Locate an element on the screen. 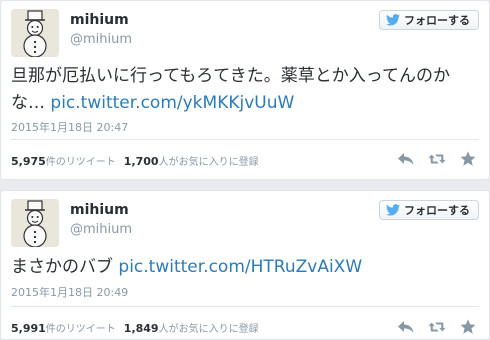 The image size is (490, 340). tweet-timestamp: 2015年1月18日 20:47 is located at coordinates (69, 127).